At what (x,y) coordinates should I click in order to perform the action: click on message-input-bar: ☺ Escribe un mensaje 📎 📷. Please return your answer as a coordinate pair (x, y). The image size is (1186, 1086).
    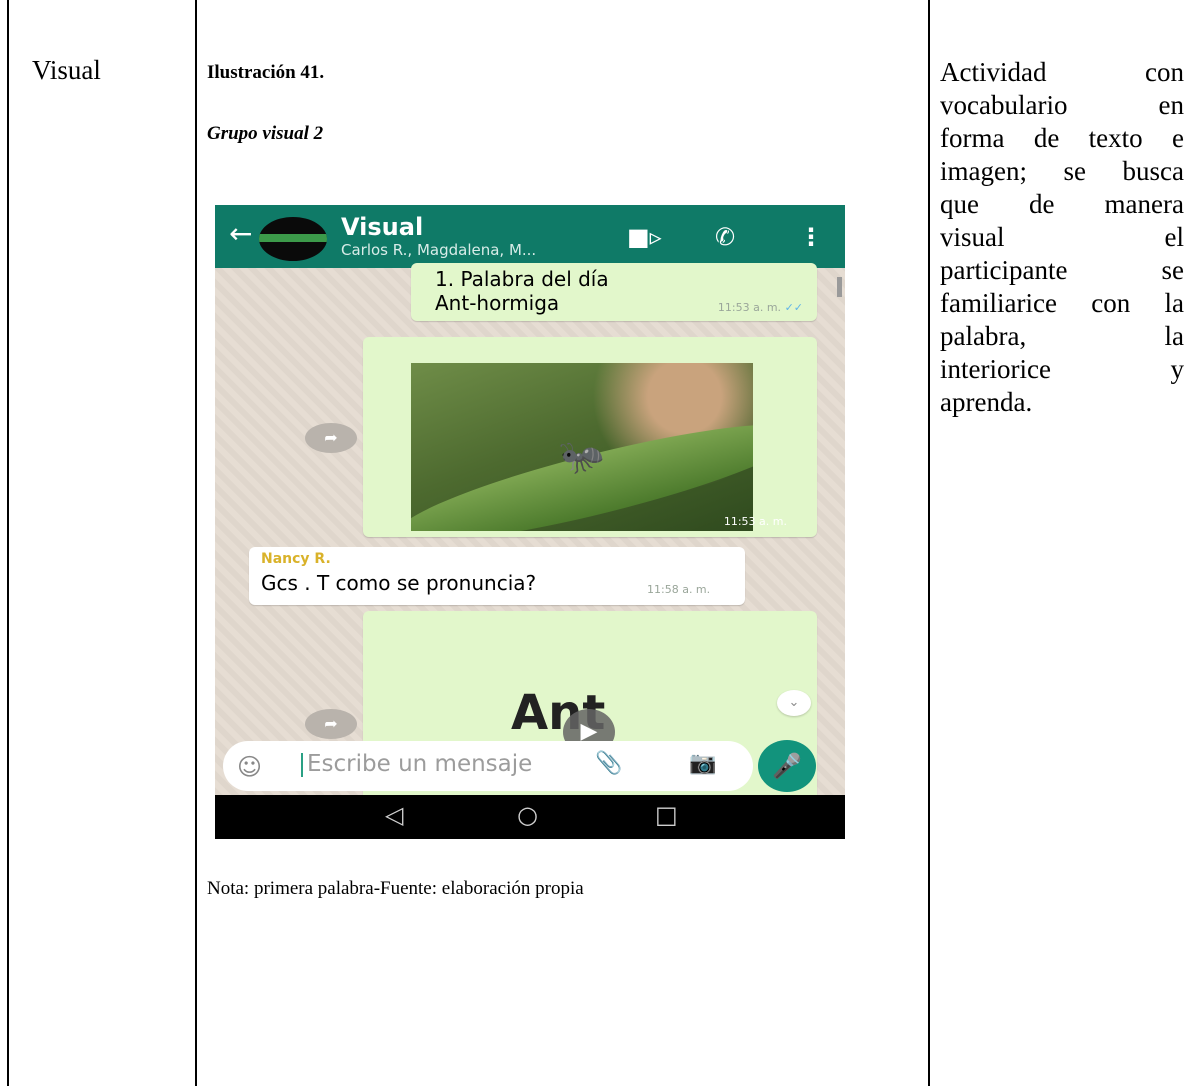
    Looking at the image, I should click on (488, 766).